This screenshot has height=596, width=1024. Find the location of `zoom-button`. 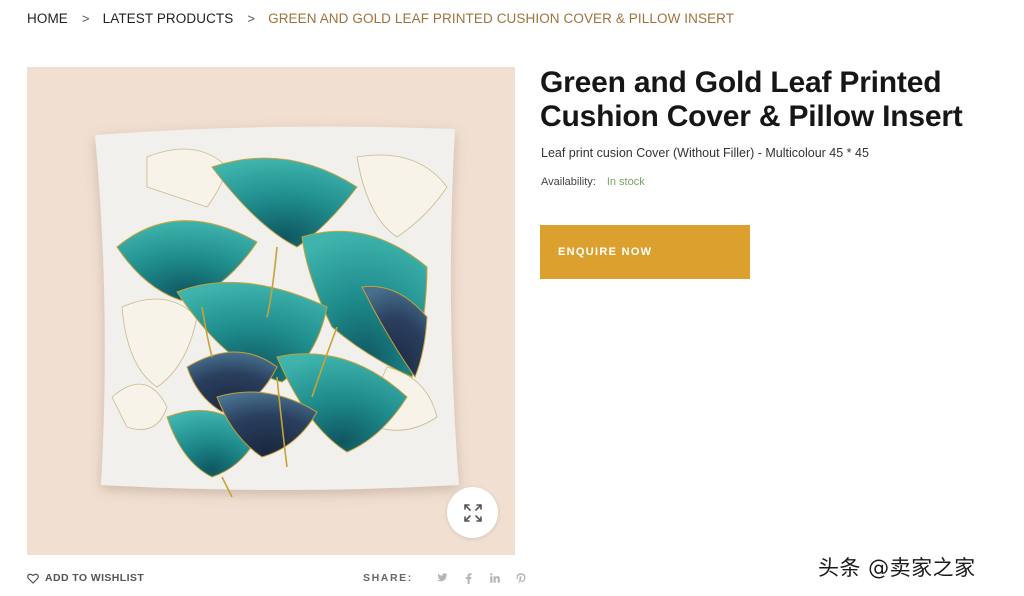

zoom-button is located at coordinates (472, 512).